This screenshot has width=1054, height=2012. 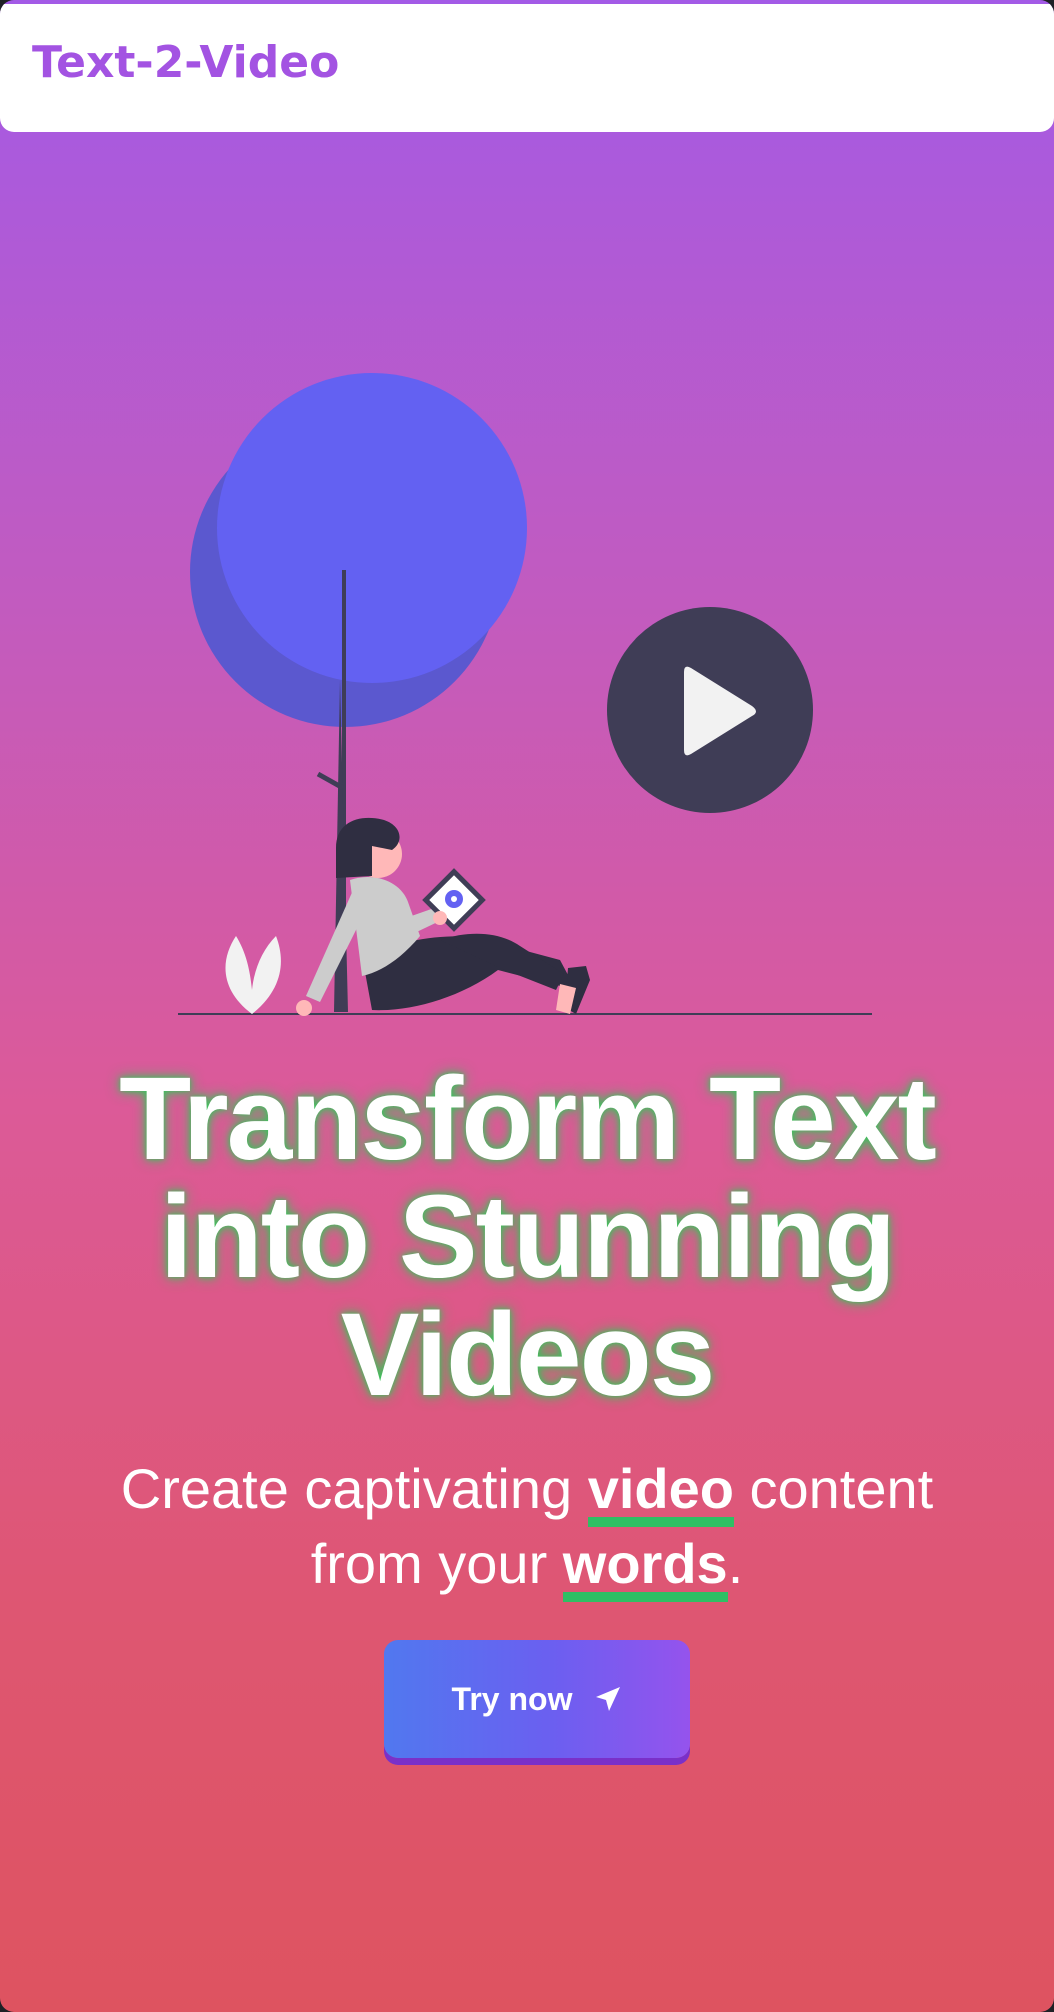 I want to click on try-now-button: Try now, so click(x=537, y=1699).